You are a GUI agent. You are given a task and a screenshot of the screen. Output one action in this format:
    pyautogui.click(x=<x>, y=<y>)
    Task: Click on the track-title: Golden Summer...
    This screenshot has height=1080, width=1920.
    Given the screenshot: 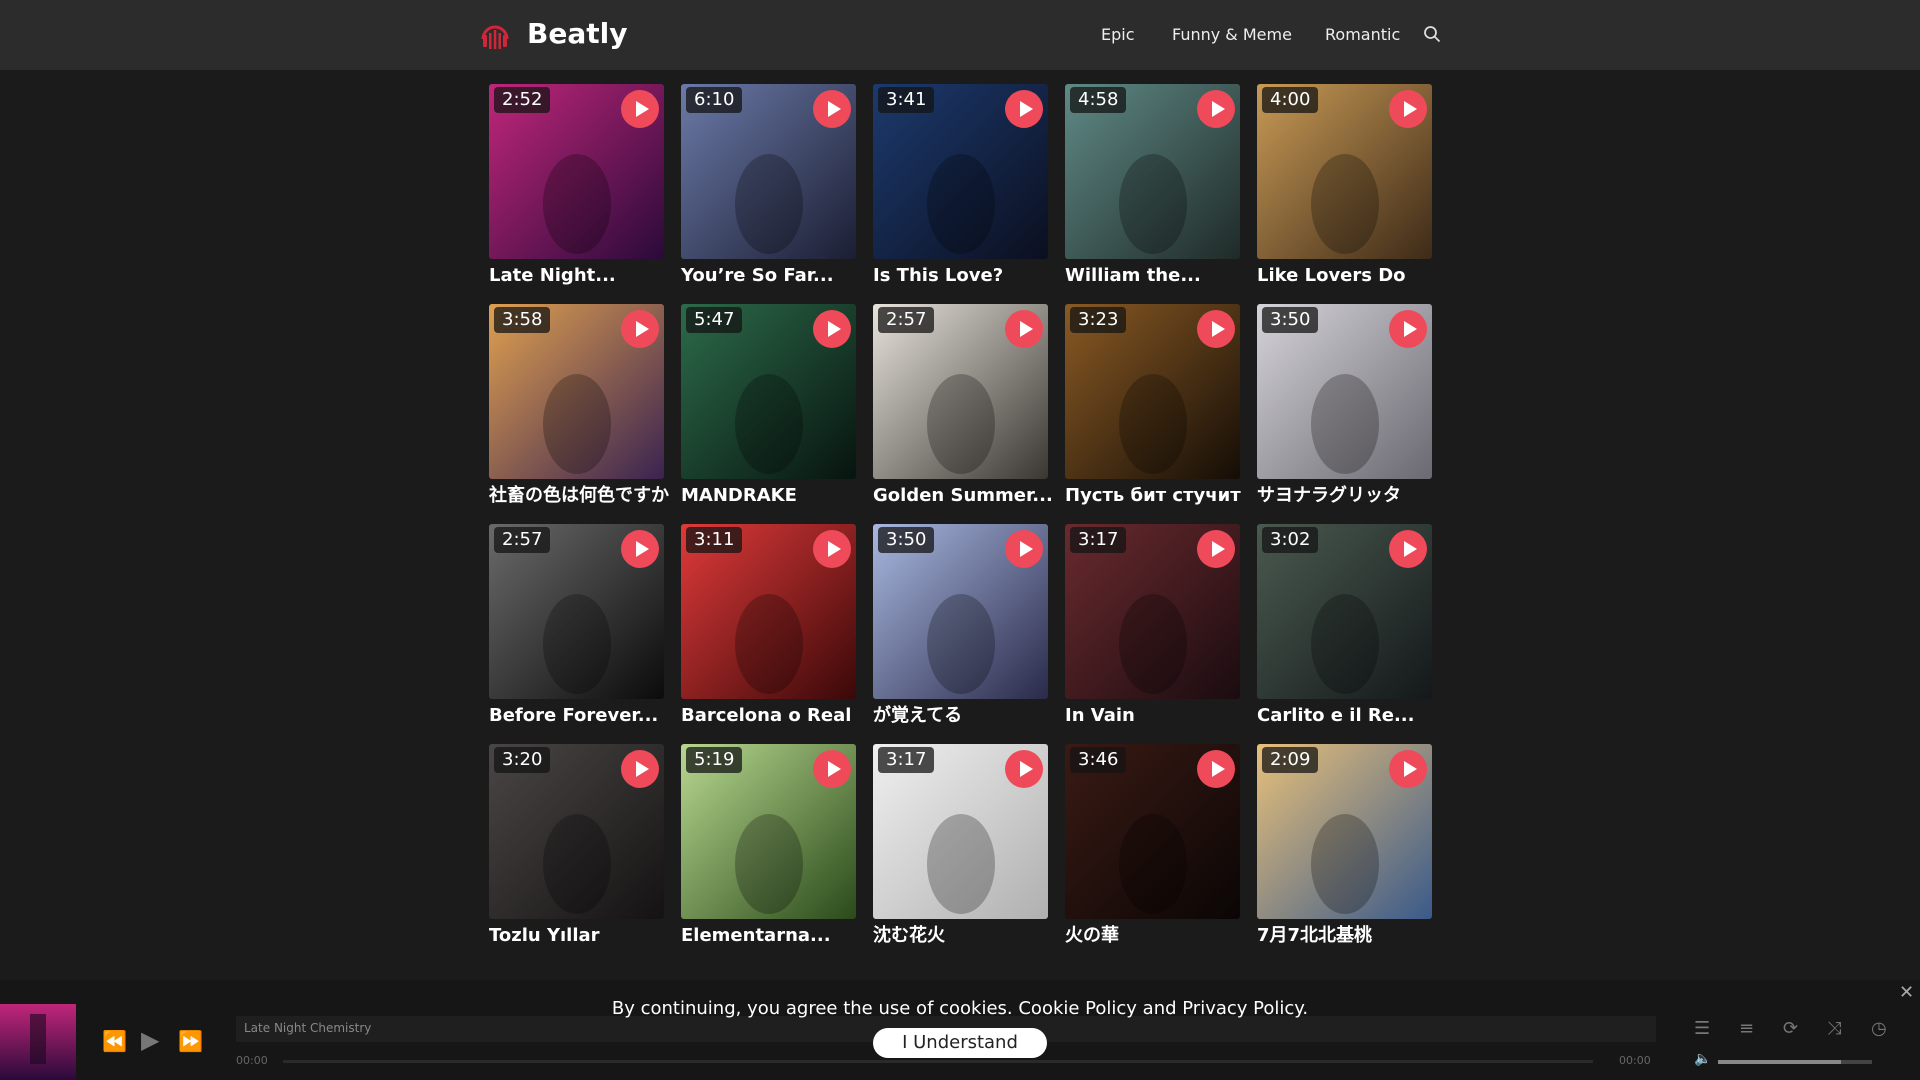 What is the action you would take?
    pyautogui.click(x=968, y=496)
    